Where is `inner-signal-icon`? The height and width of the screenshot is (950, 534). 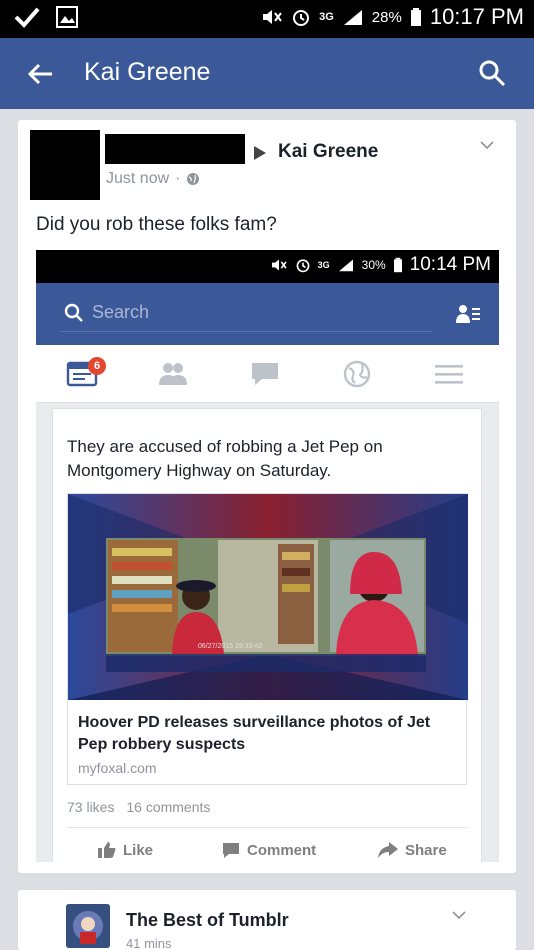
inner-signal-icon is located at coordinates (345, 265).